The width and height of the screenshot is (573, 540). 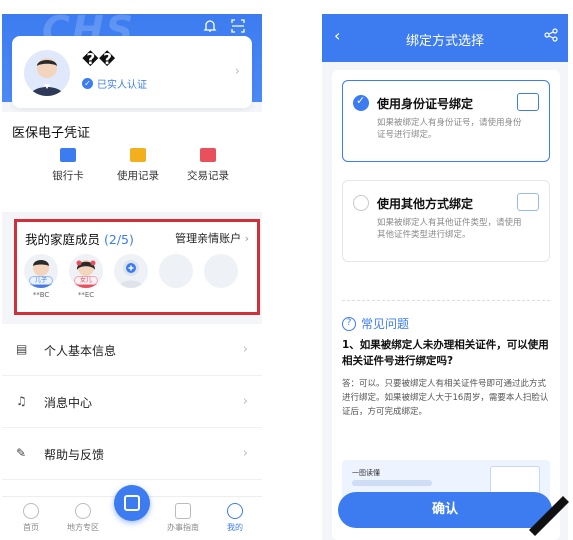 I want to click on banner-title: 一图读懂, so click(x=366, y=473).